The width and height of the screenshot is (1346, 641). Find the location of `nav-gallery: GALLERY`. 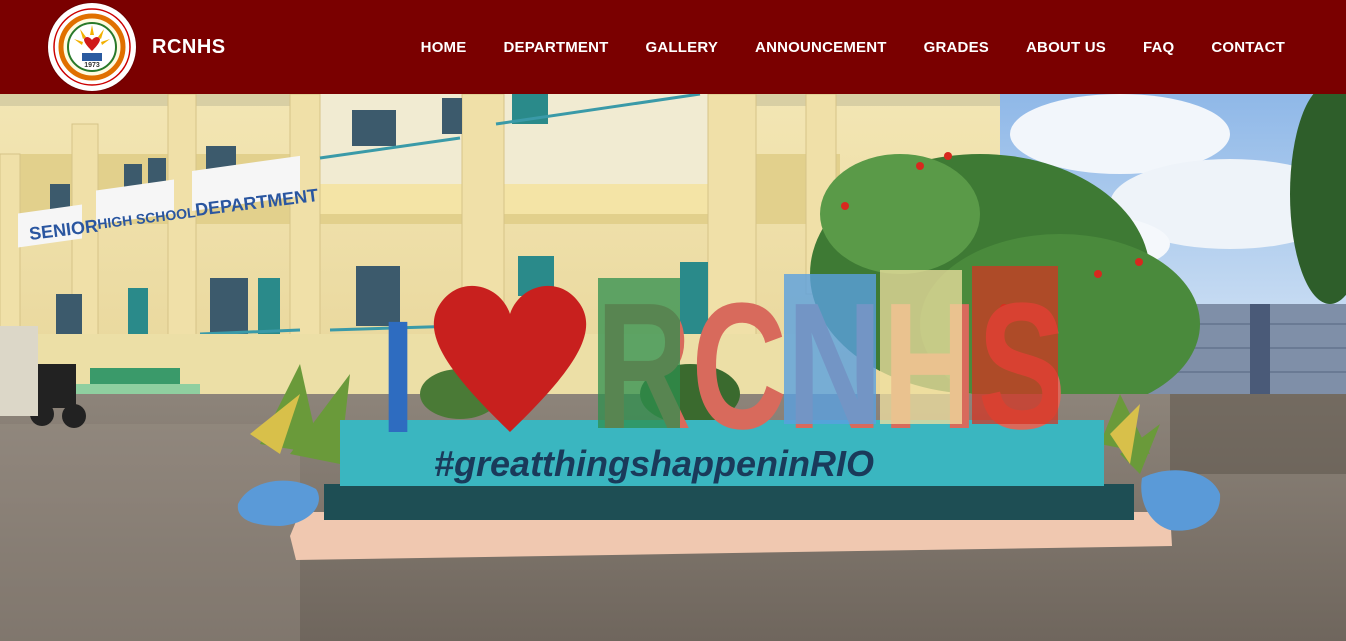

nav-gallery: GALLERY is located at coordinates (682, 47).